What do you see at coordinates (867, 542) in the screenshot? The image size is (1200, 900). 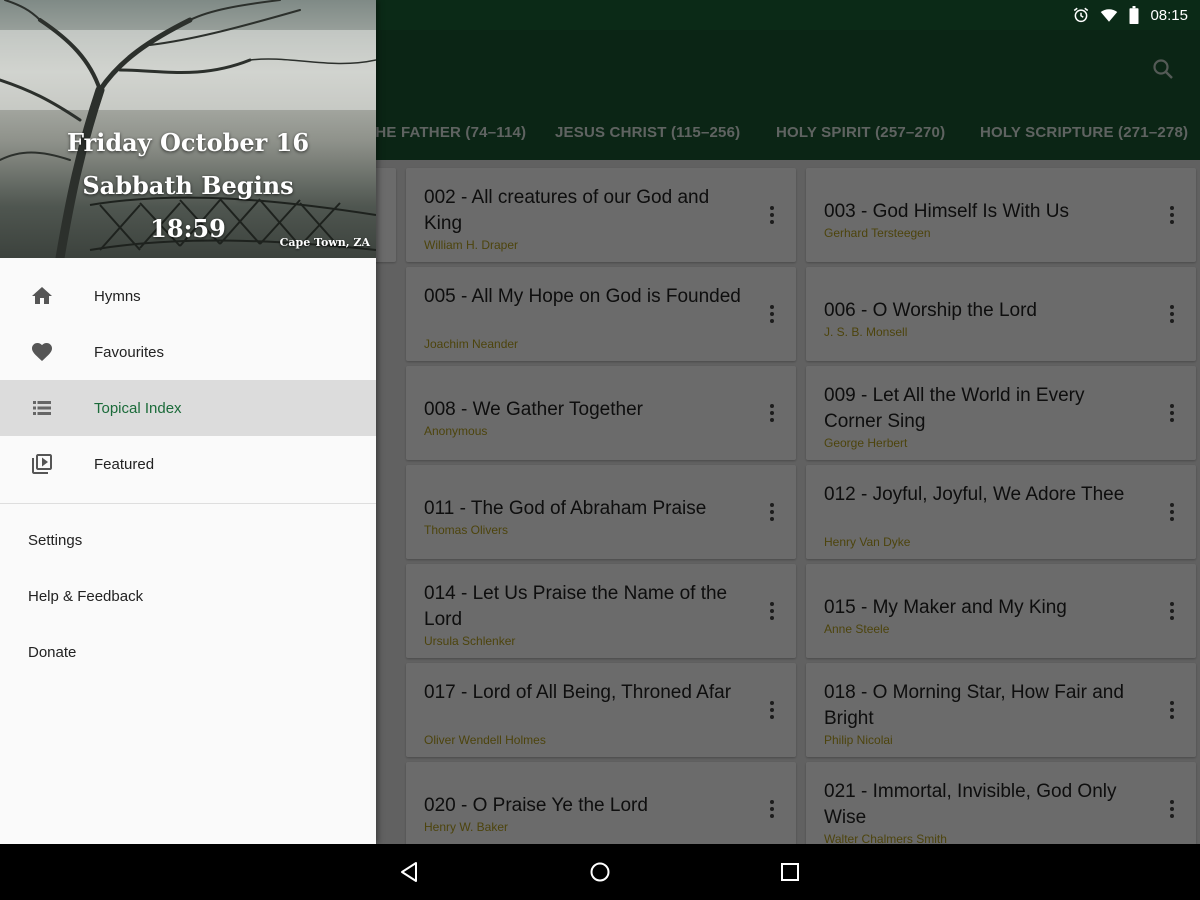 I see `hymn-author: Henry Van Dyke` at bounding box center [867, 542].